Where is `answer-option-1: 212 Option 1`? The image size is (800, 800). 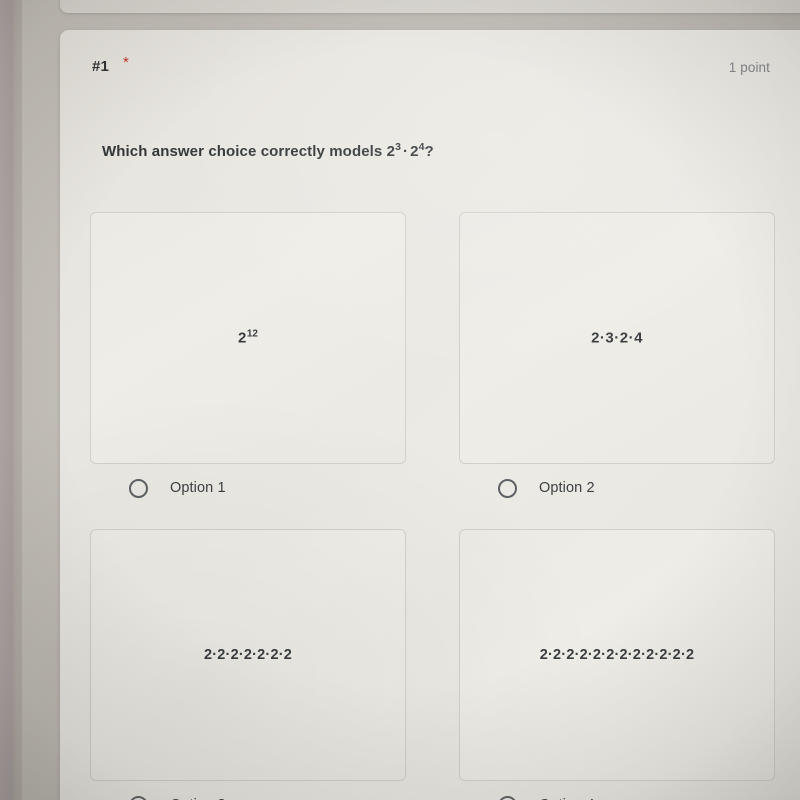
answer-option-1: 212 Option 1 is located at coordinates (249, 358).